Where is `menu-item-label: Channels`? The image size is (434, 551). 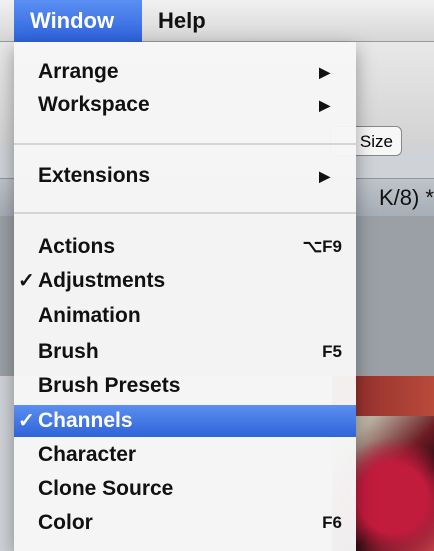
menu-item-label: Channels is located at coordinates (85, 420).